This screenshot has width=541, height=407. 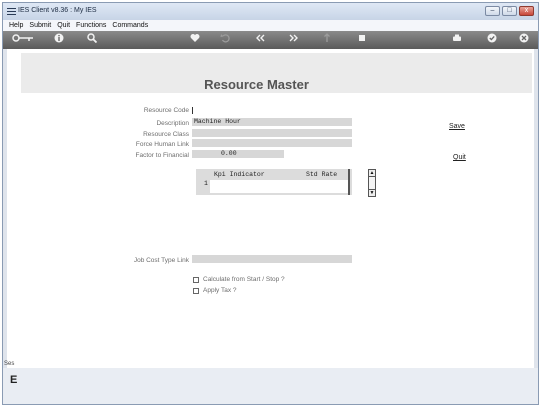 What do you see at coordinates (166, 110) in the screenshot?
I see `resource-code-label: Resource Code` at bounding box center [166, 110].